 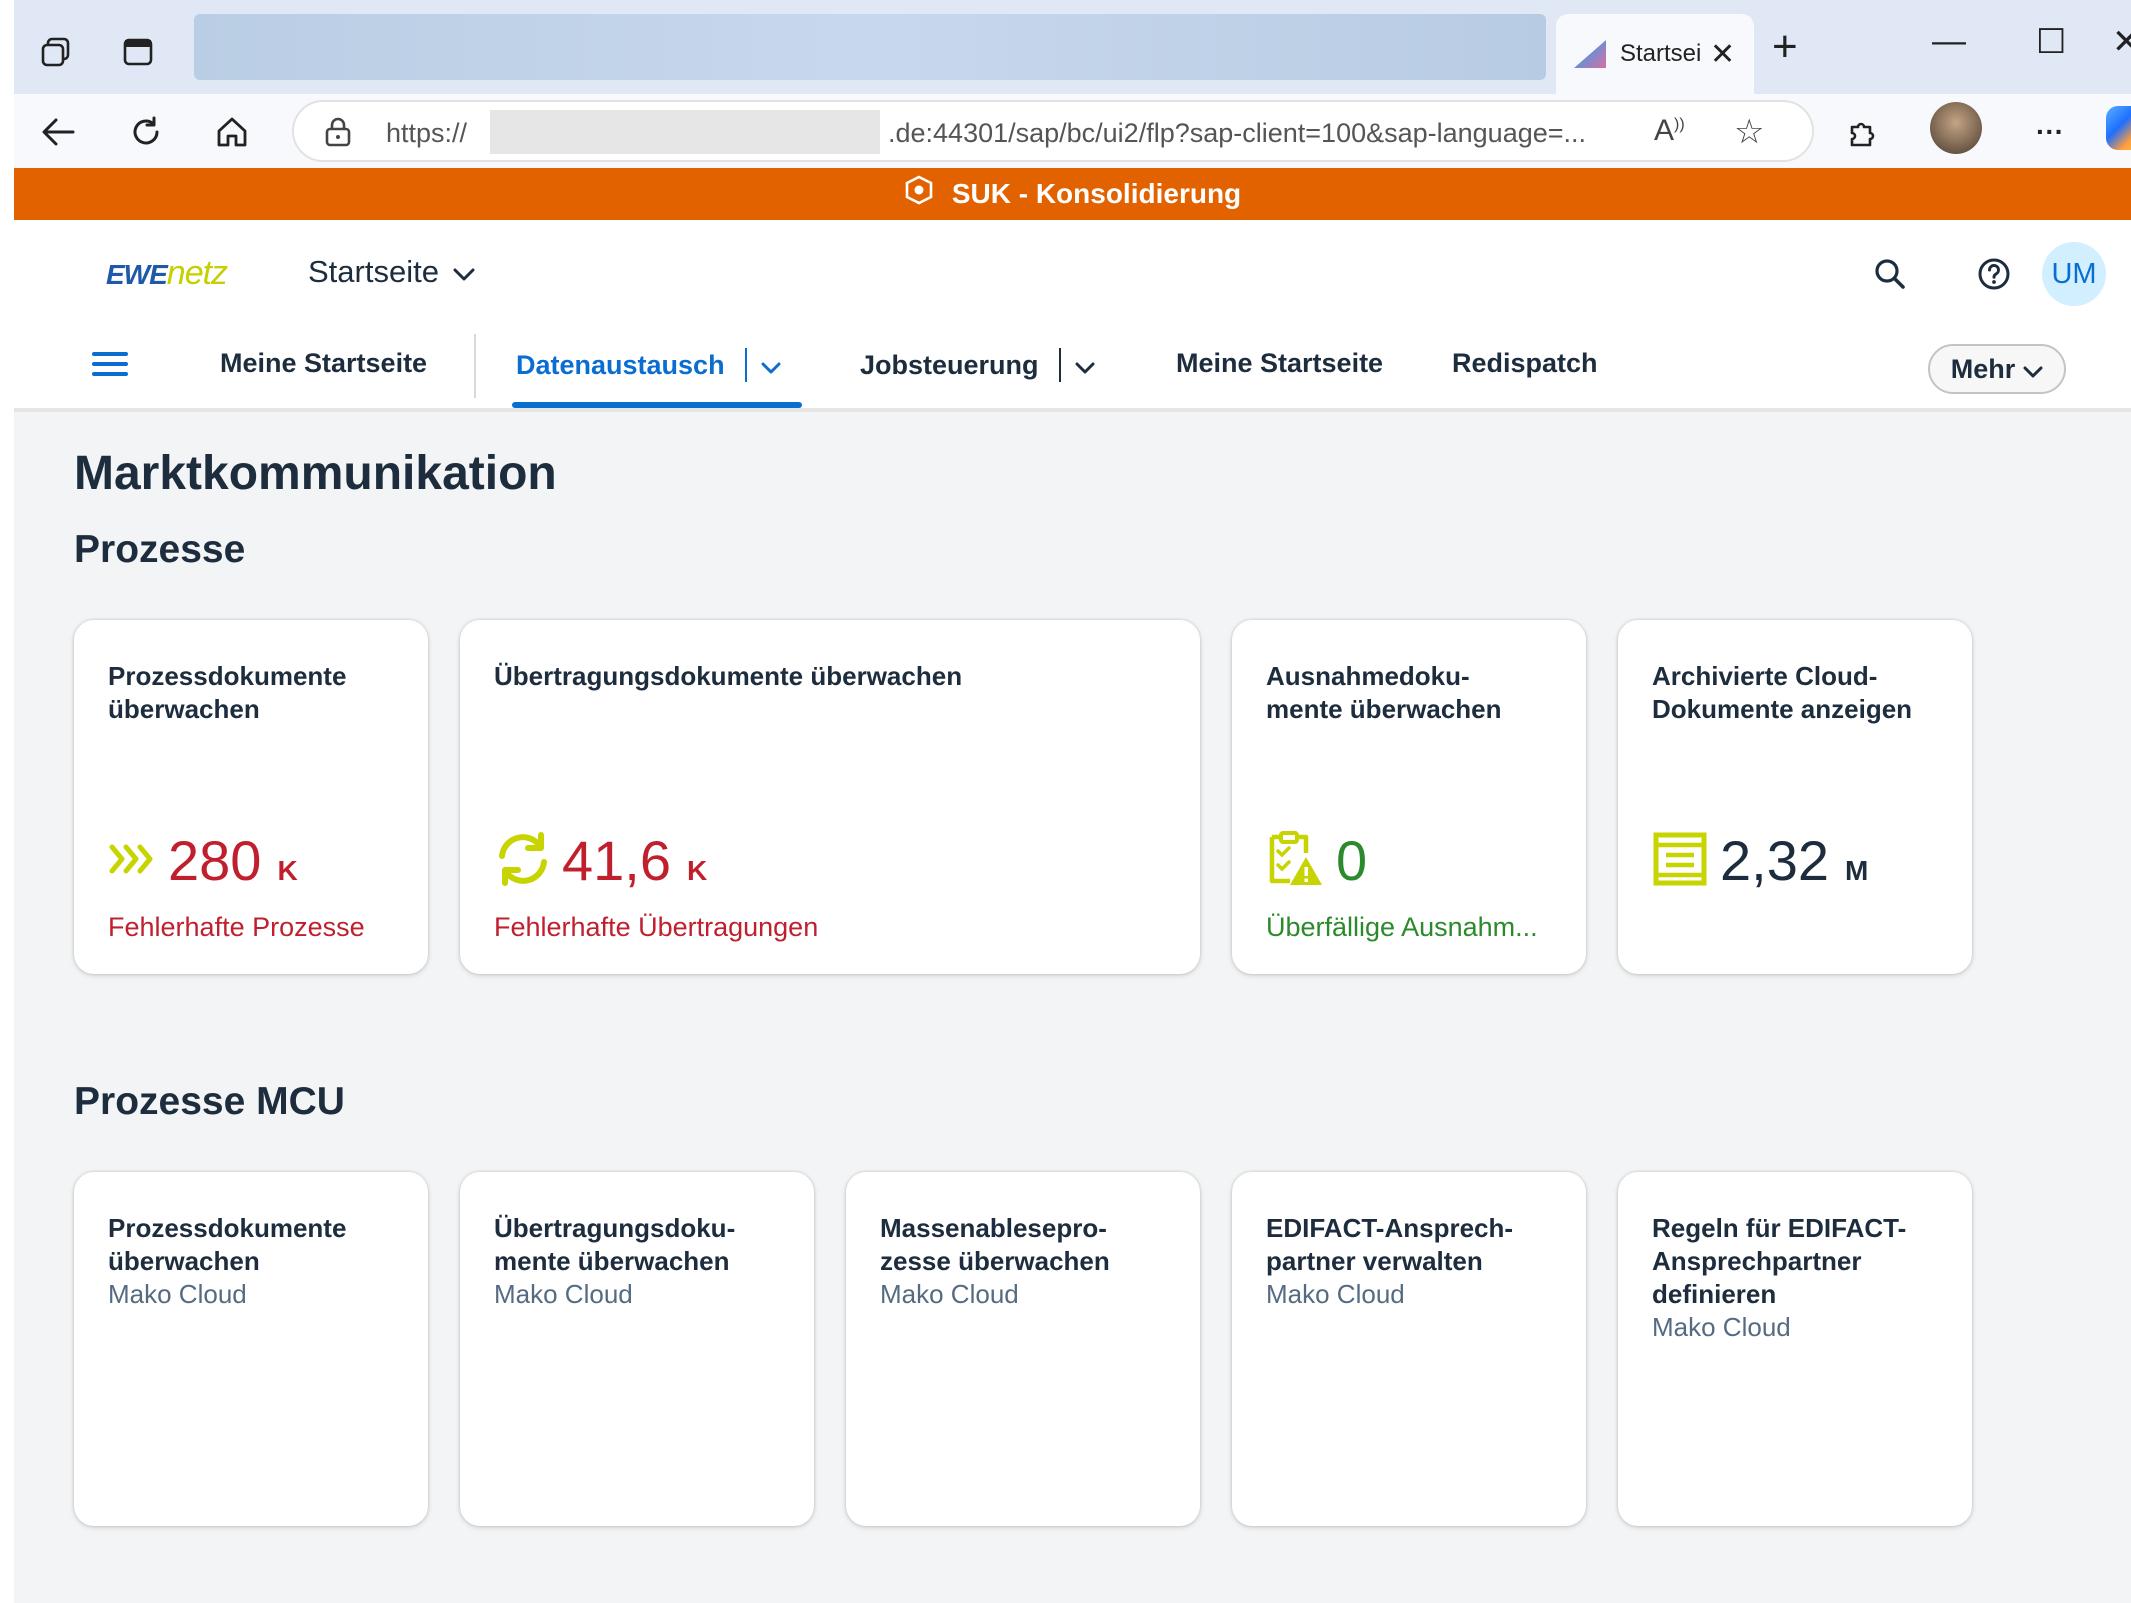 I want to click on menu-icon, so click(x=110, y=368).